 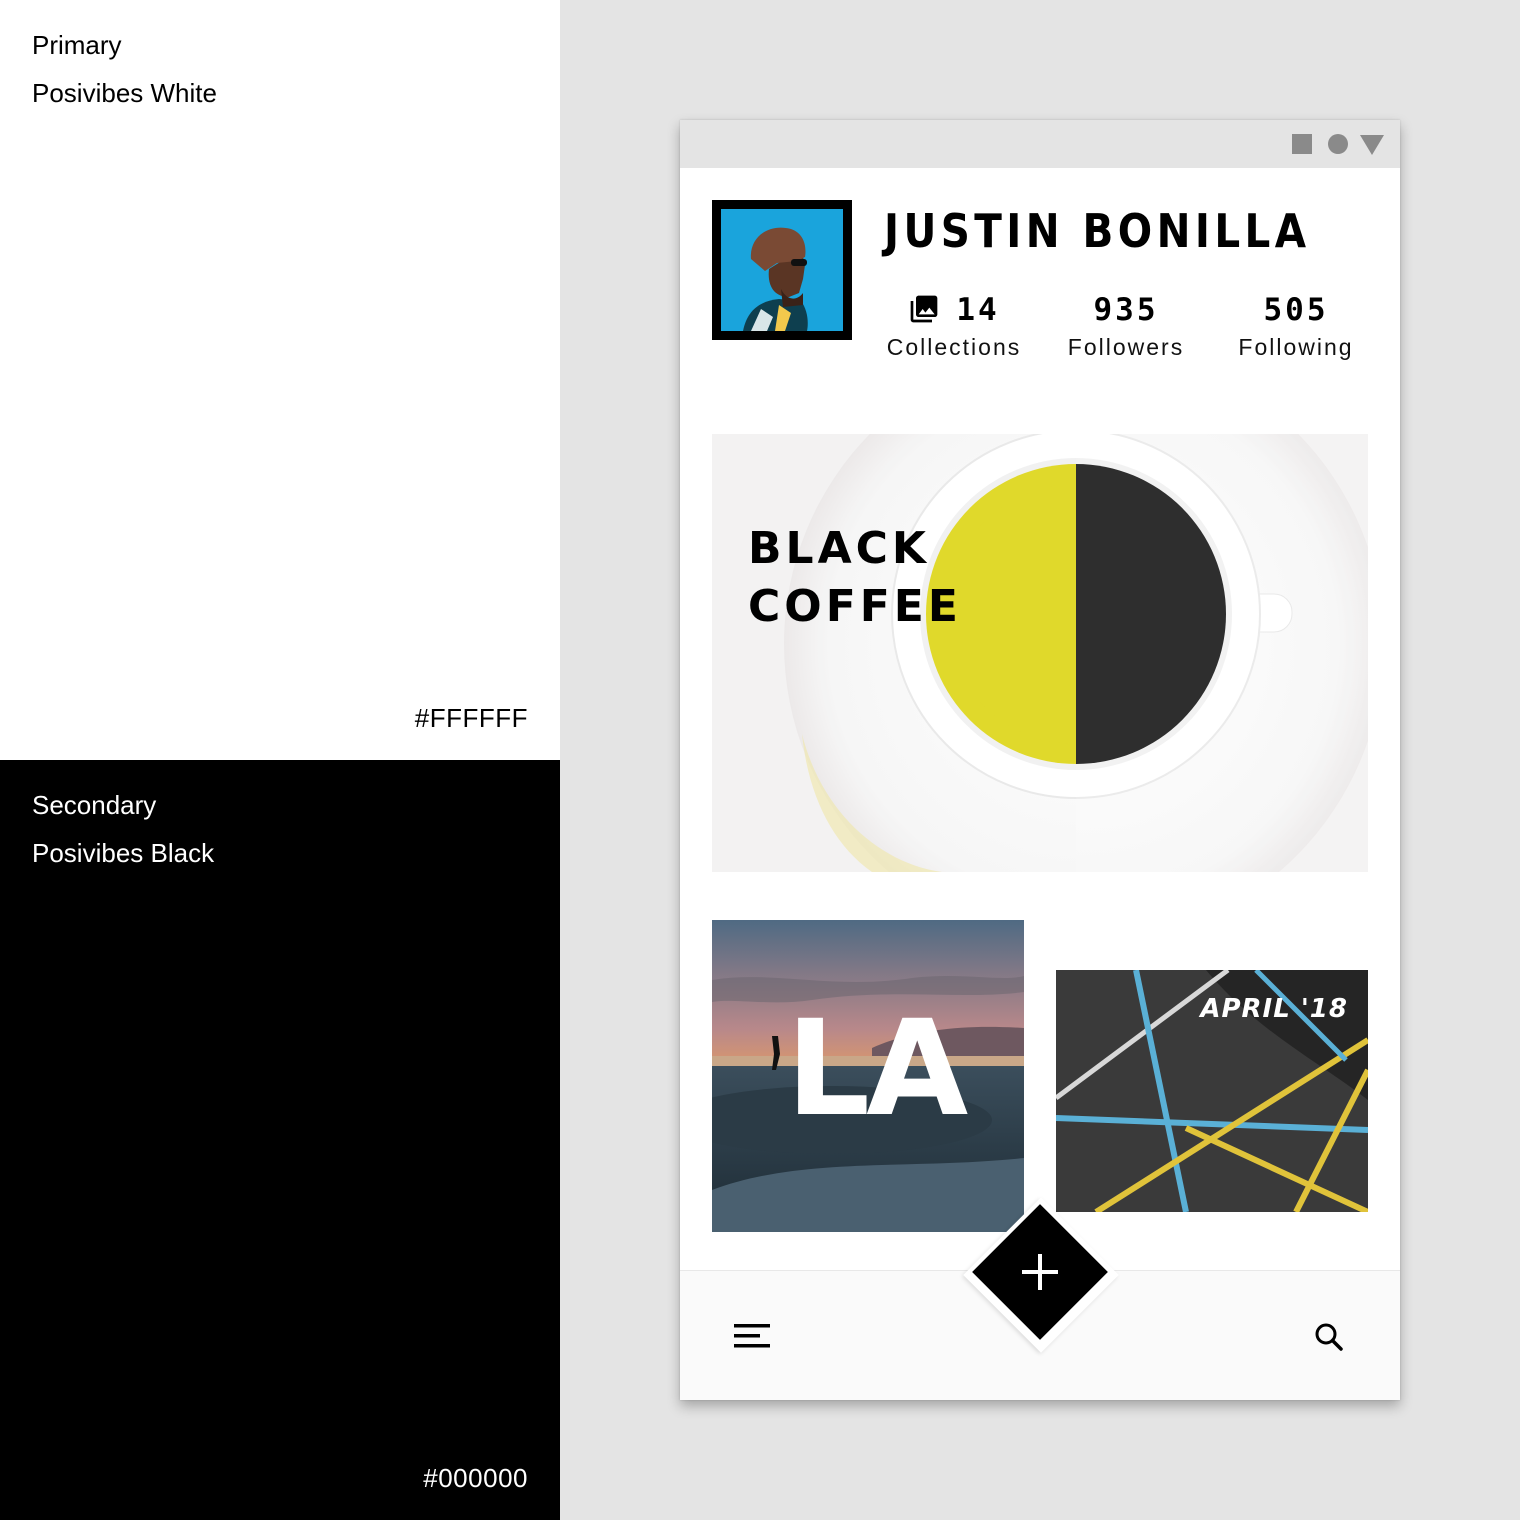 I want to click on secondary-color-name: Posivibes Black, so click(x=123, y=853).